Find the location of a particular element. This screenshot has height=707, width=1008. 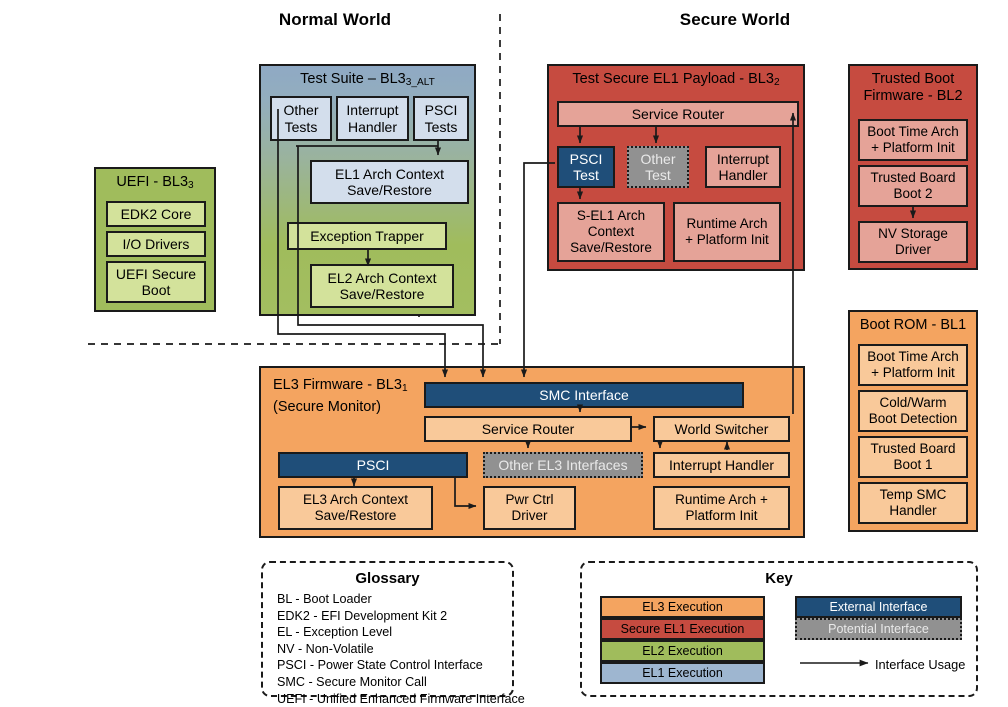

el3-other-interfaces: Other EL3 Interfaces is located at coordinates (563, 465).